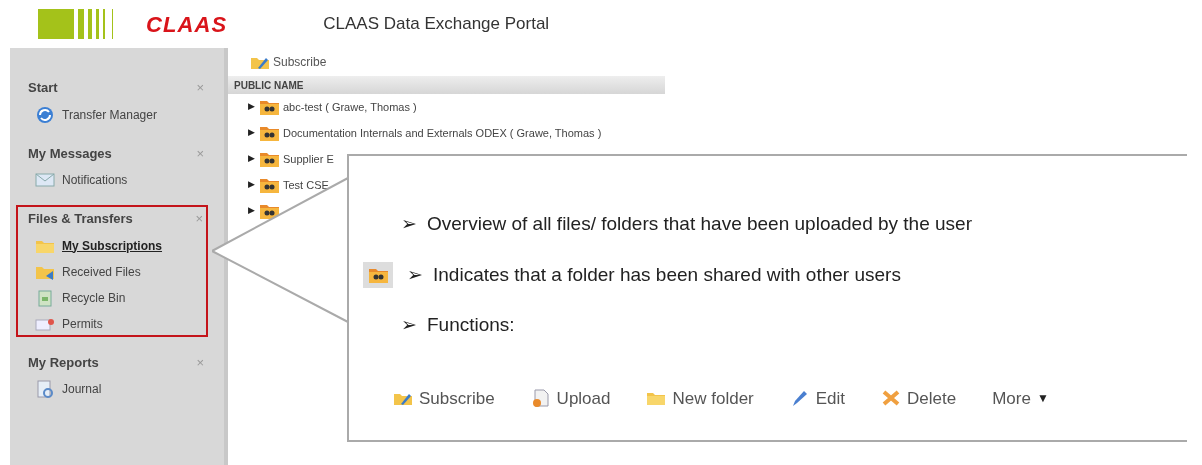 This screenshot has width=1202, height=465. Describe the element at coordinates (82, 389) in the screenshot. I see `nav-link: Journal` at that location.